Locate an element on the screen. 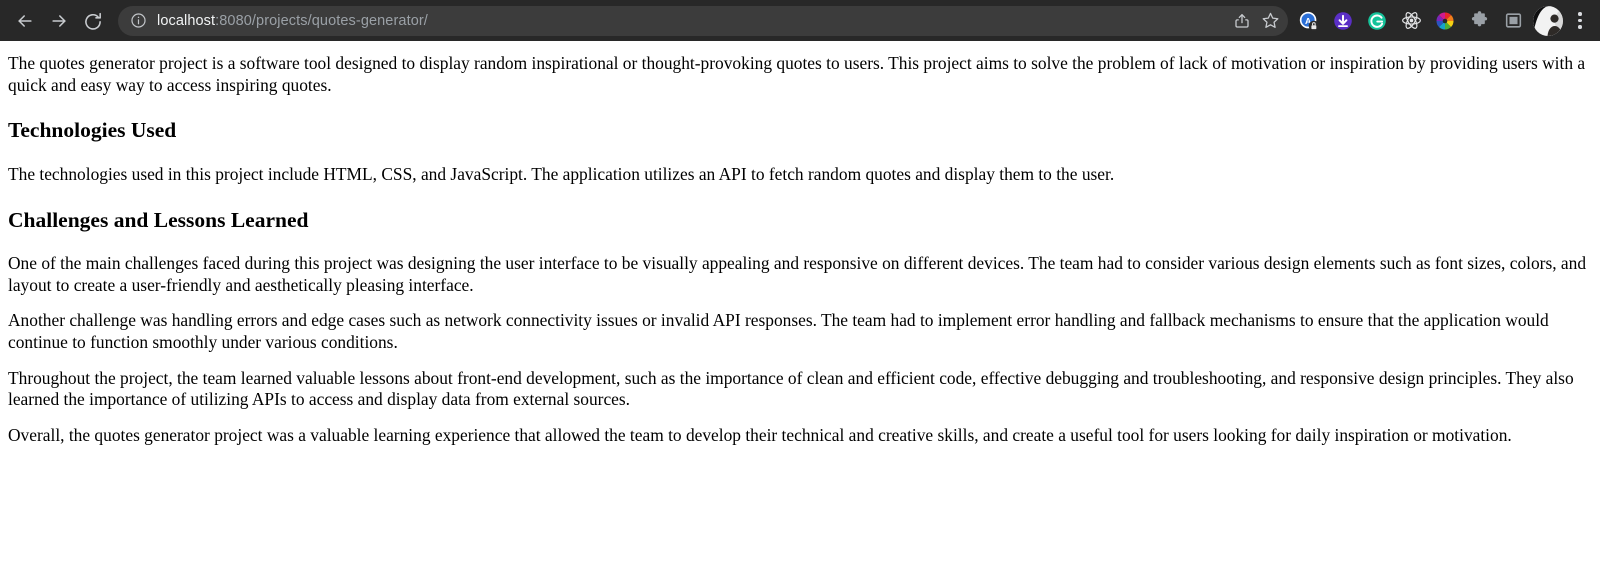 The width and height of the screenshot is (1600, 587). chrome-menu-button is located at coordinates (1580, 21).